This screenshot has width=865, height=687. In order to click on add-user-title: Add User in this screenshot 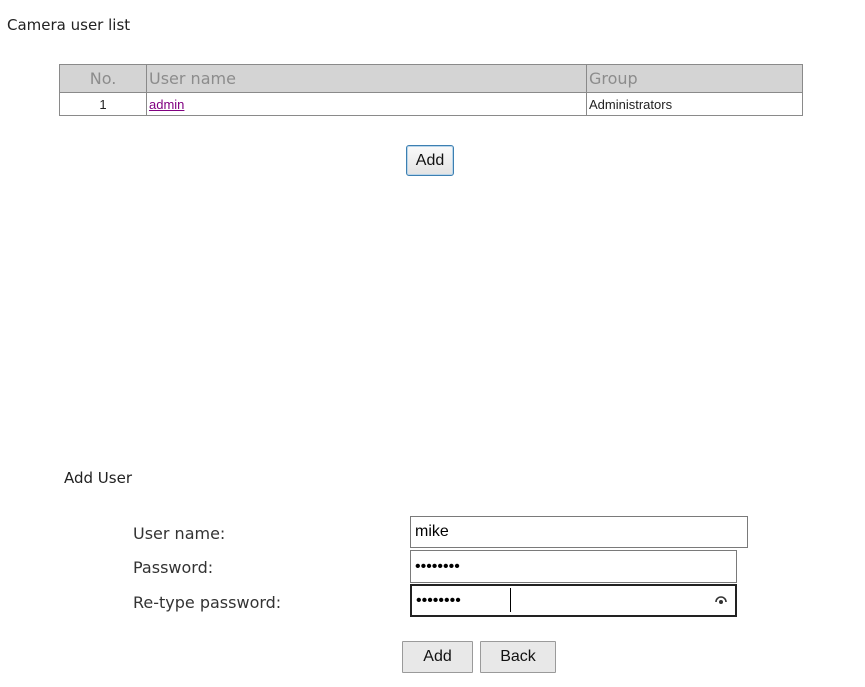, I will do `click(98, 478)`.